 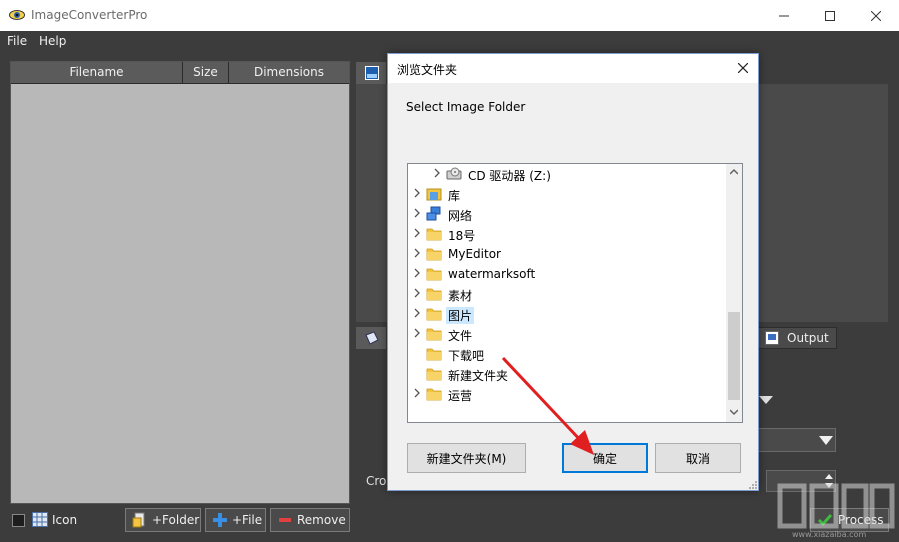 I want to click on tree-item: 18号, so click(x=567, y=234).